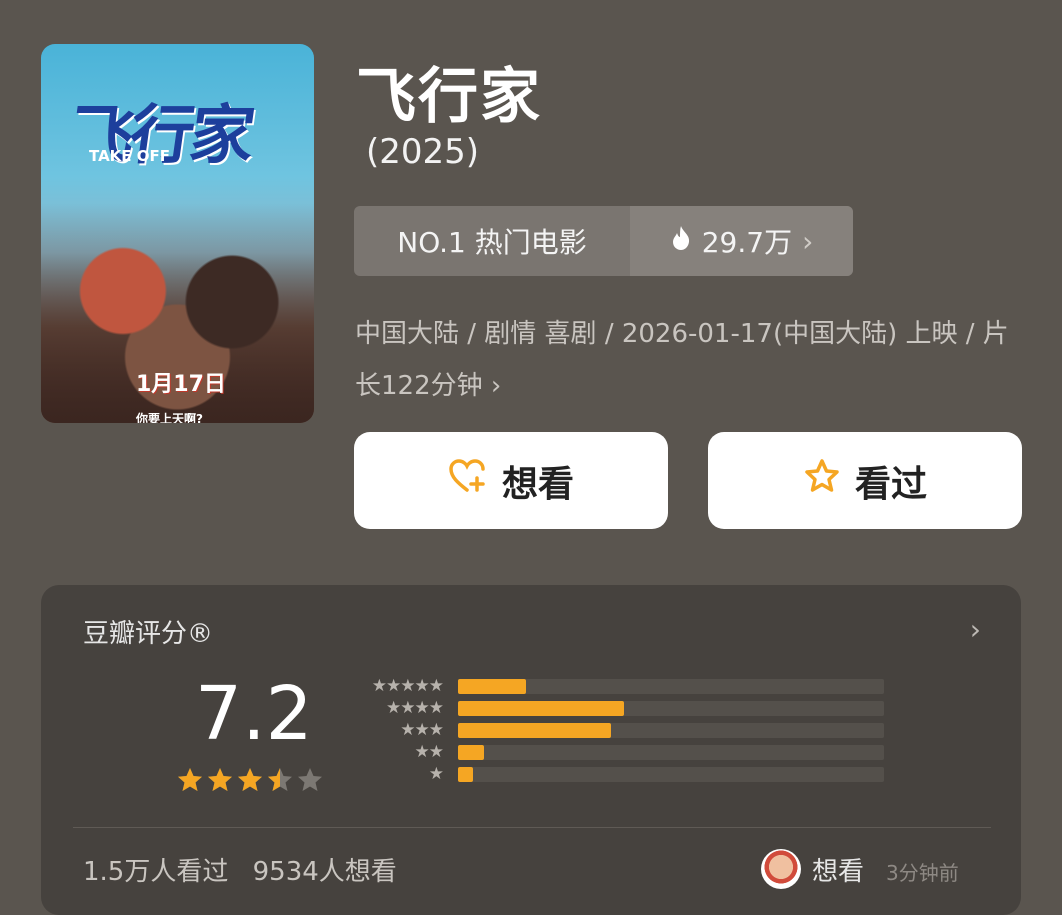  I want to click on rating-title: 豆瓣评分®, so click(148, 634).